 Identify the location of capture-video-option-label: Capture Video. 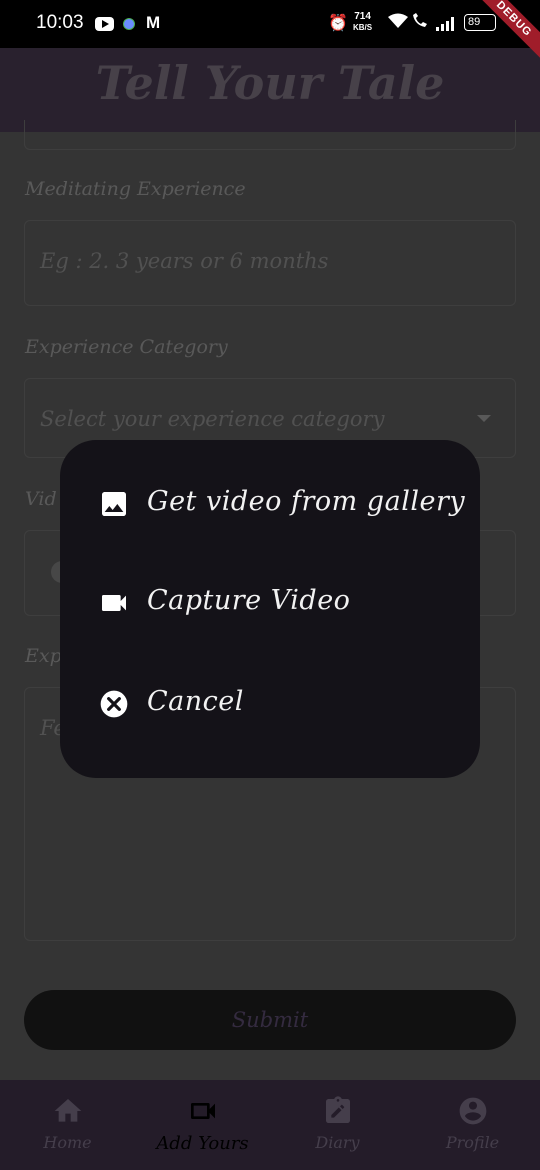
(249, 600).